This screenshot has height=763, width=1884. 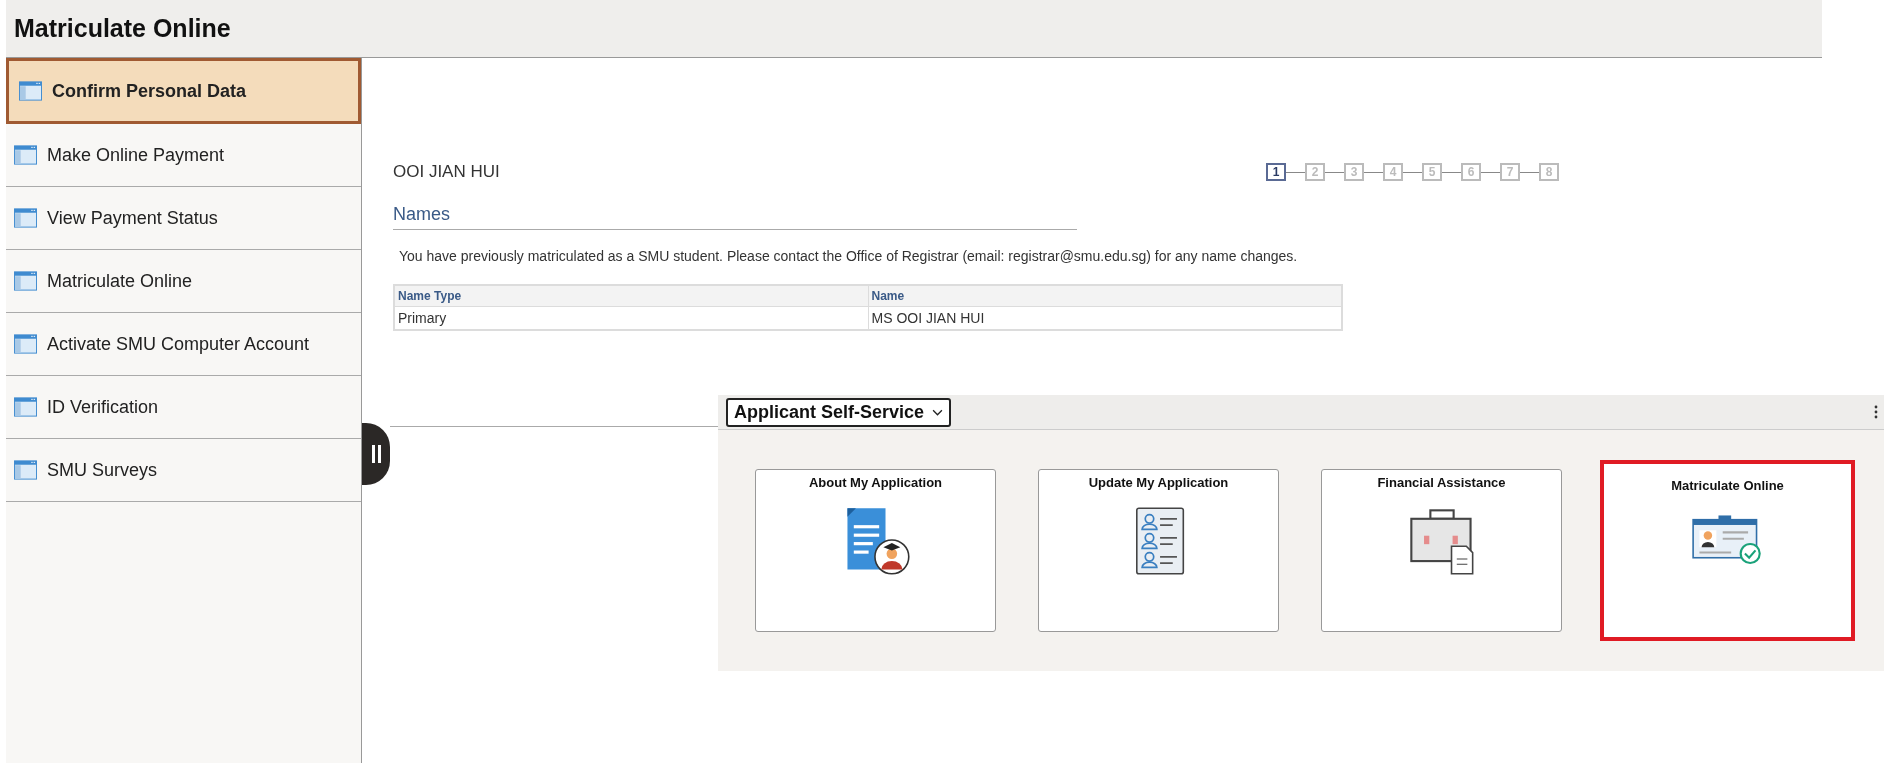 I want to click on tile: Financial Assistance, so click(x=1441, y=550).